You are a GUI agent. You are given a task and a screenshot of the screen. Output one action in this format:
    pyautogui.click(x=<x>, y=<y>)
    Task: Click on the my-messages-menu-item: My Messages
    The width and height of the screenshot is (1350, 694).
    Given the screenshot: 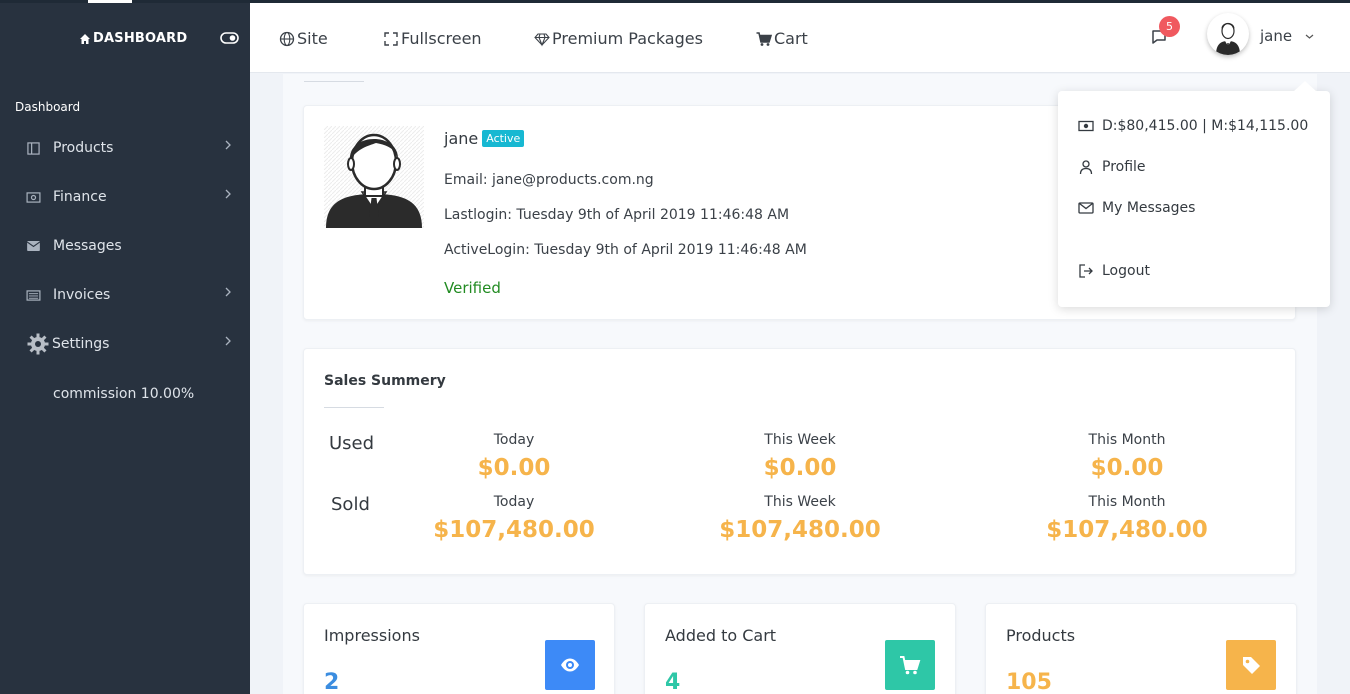 What is the action you would take?
    pyautogui.click(x=1136, y=208)
    